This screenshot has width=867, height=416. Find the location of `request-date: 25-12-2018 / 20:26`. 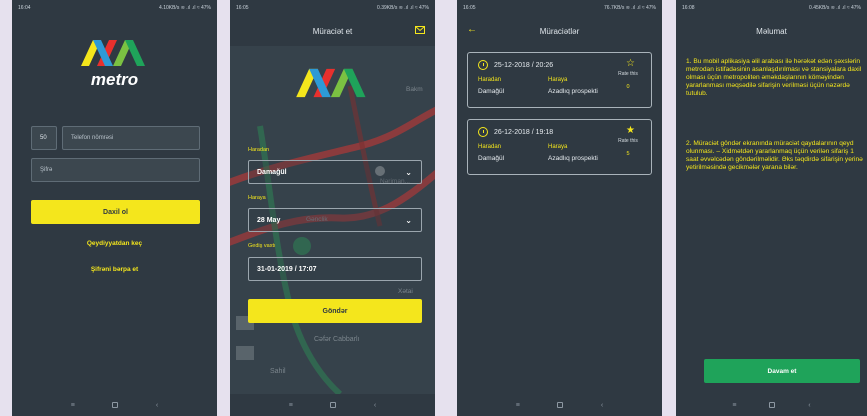

request-date: 25-12-2018 / 20:26 is located at coordinates (524, 65).